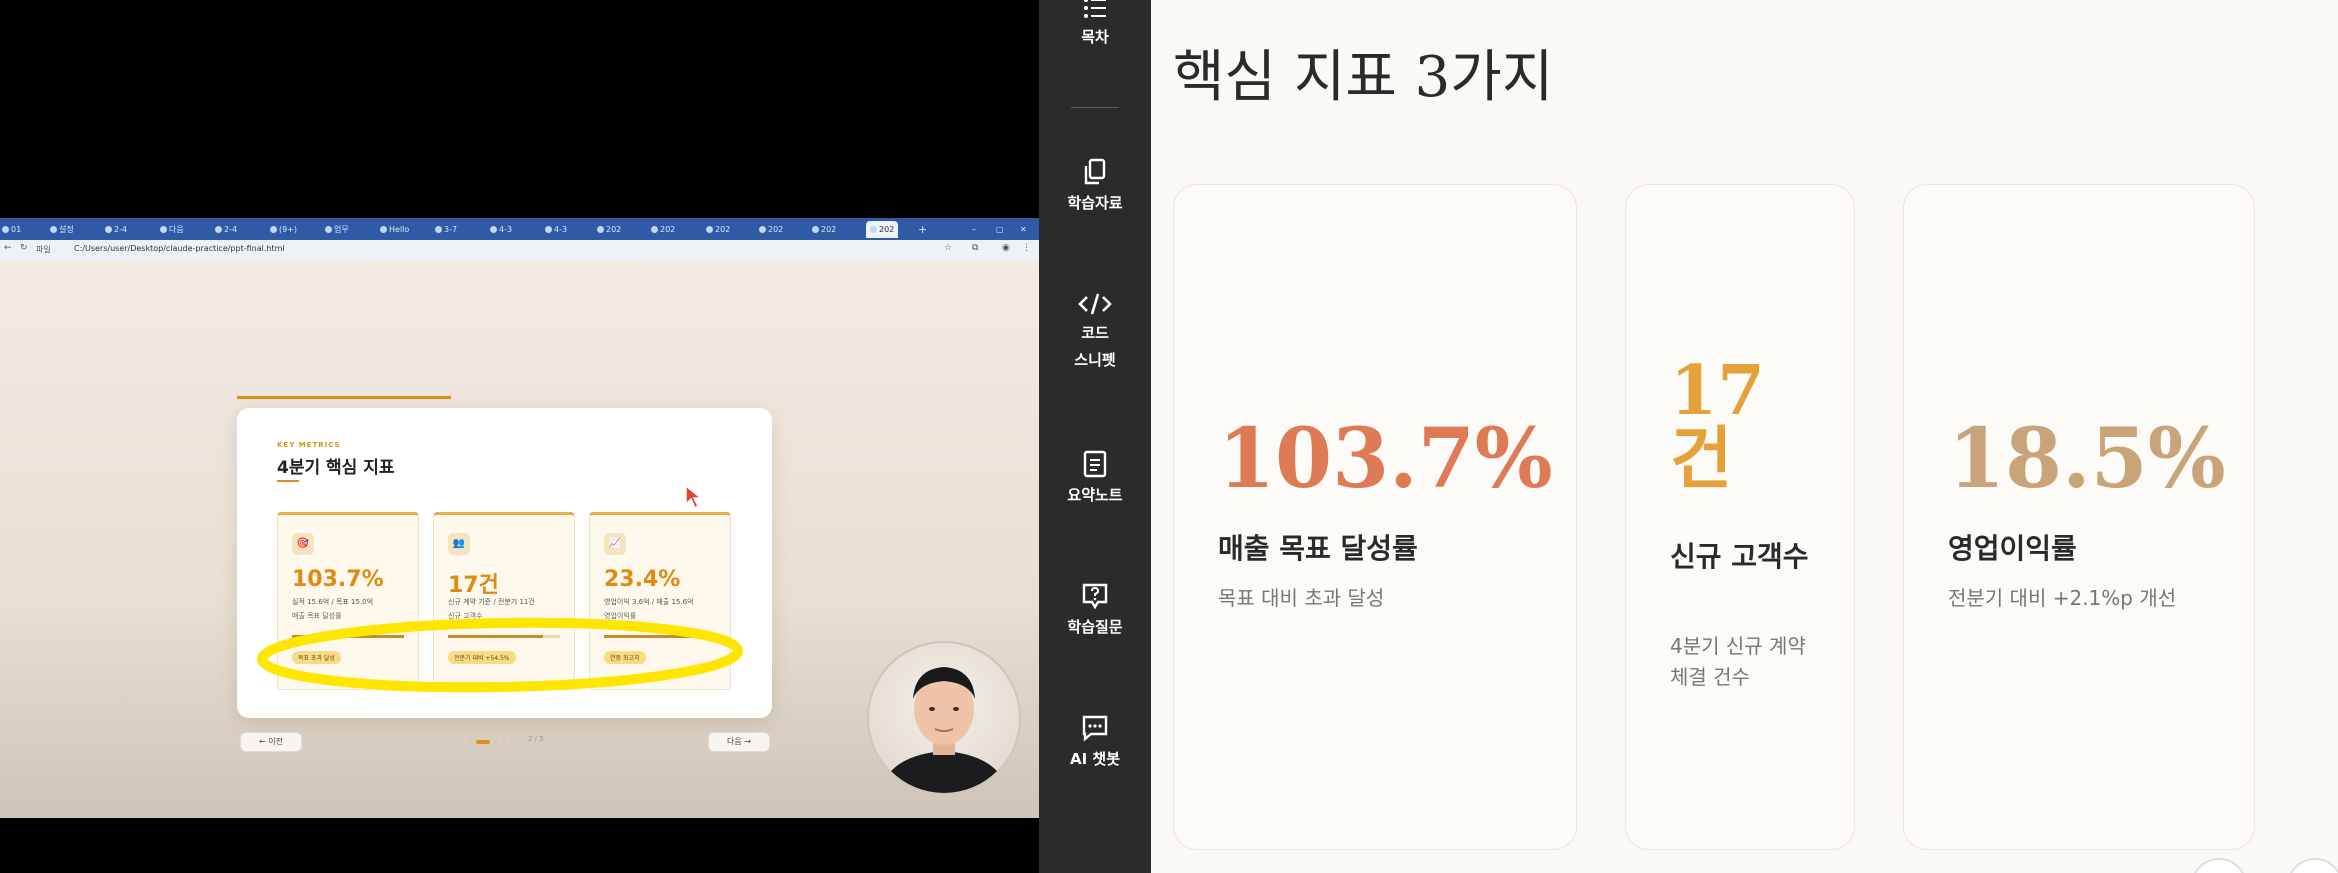 The image size is (2338, 873). I want to click on browser-tab: Hello, so click(394, 229).